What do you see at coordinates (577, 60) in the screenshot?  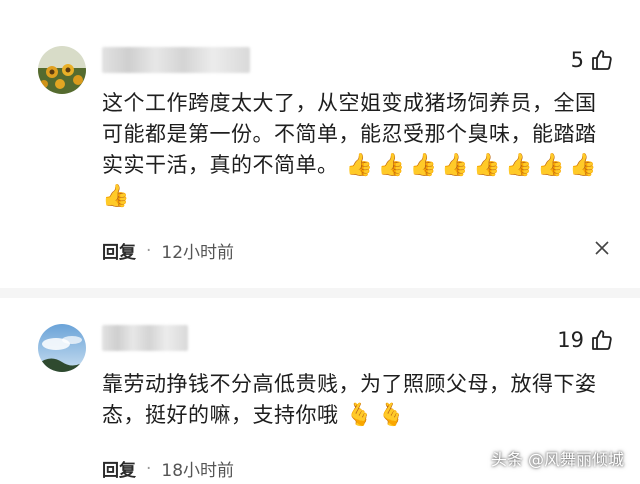 I see `like-count: 5` at bounding box center [577, 60].